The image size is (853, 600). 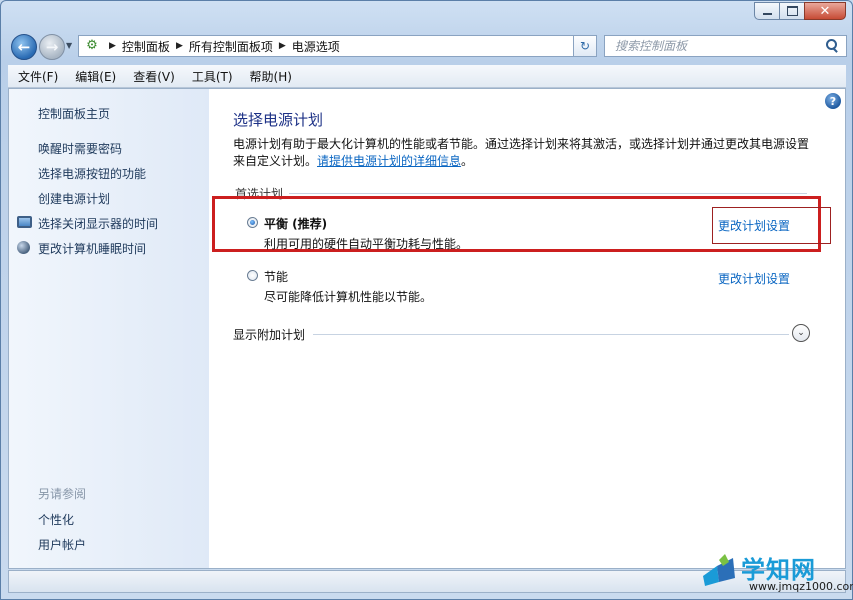 I want to click on back-button: ←, so click(x=24, y=47).